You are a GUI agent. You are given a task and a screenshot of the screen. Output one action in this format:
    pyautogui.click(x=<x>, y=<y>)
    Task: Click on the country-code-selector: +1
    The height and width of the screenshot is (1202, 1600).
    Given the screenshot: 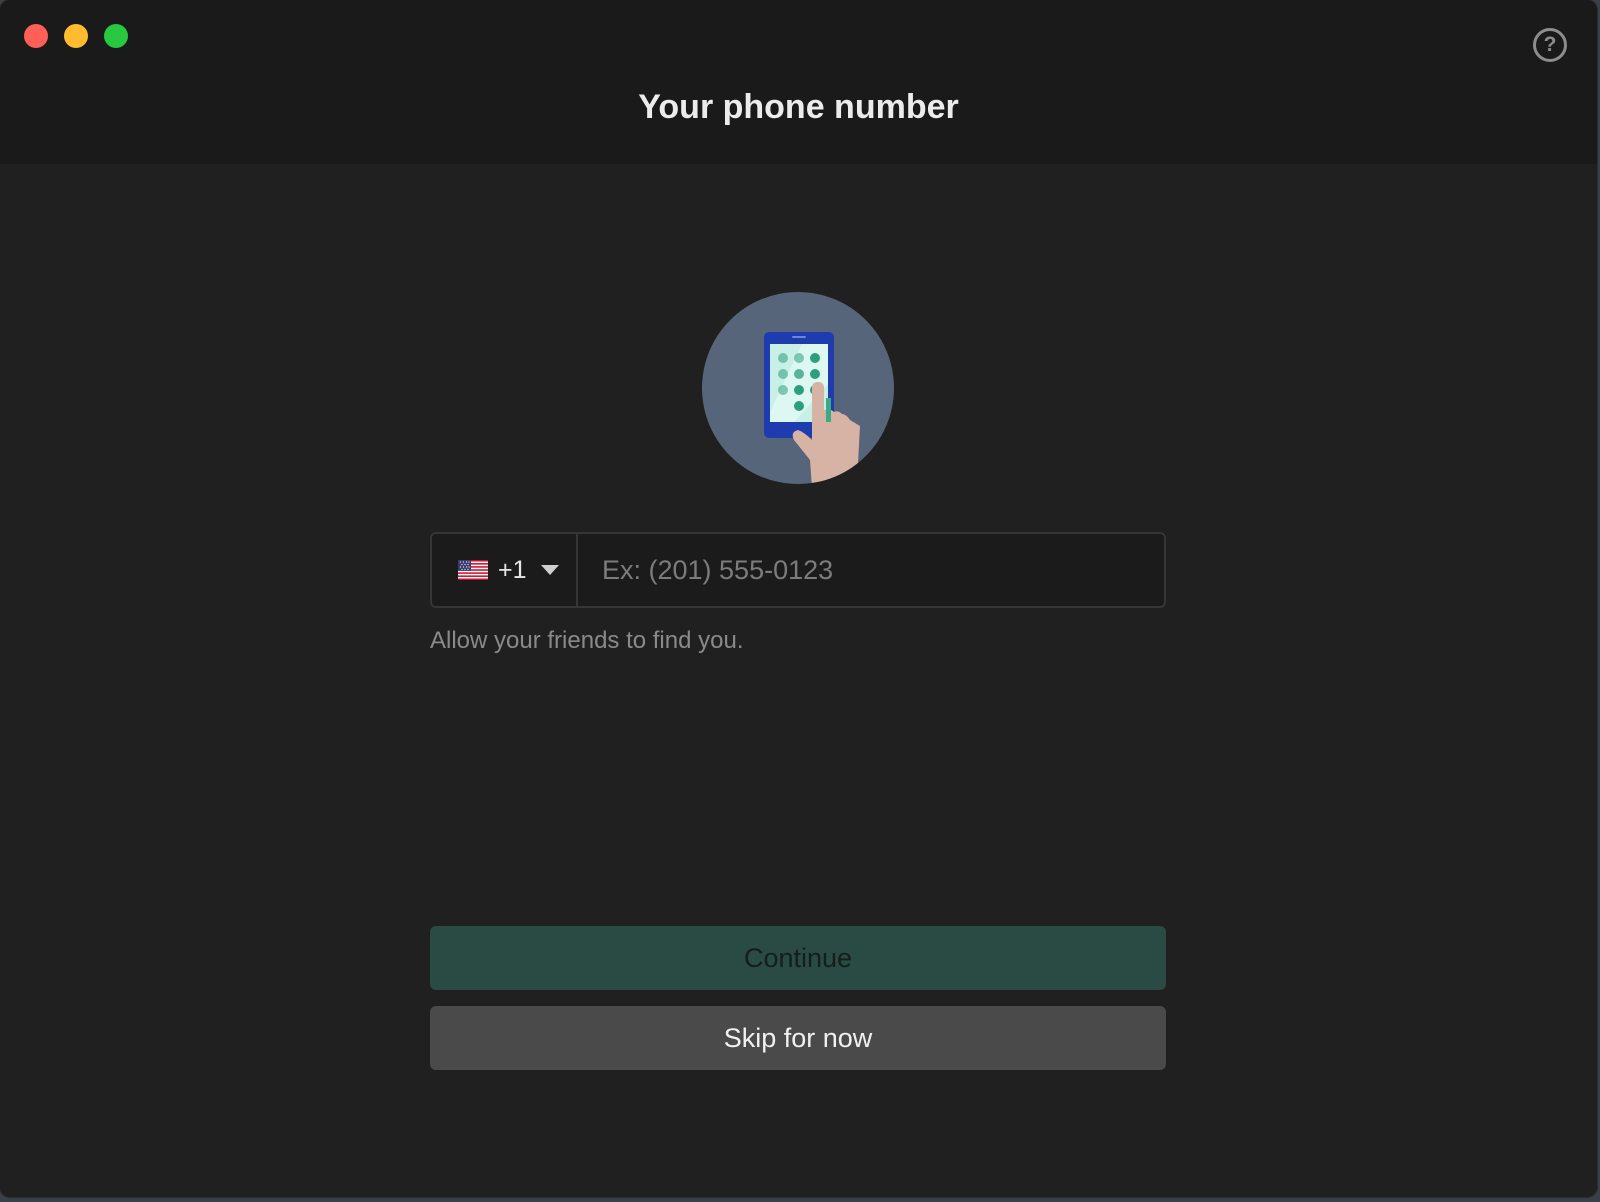 What is the action you would take?
    pyautogui.click(x=505, y=570)
    